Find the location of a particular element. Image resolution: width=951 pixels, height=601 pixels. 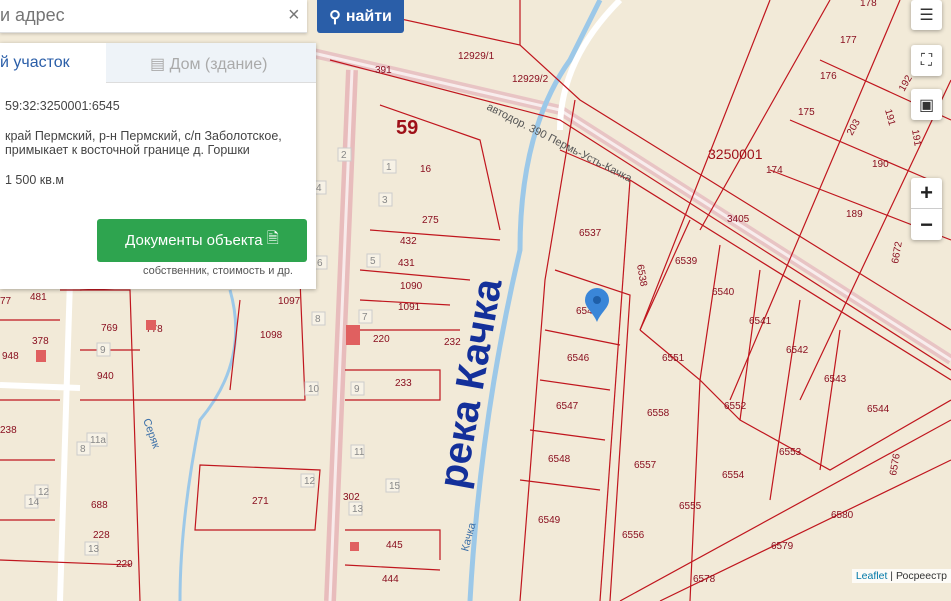

house-number: 11 is located at coordinates (359, 452).